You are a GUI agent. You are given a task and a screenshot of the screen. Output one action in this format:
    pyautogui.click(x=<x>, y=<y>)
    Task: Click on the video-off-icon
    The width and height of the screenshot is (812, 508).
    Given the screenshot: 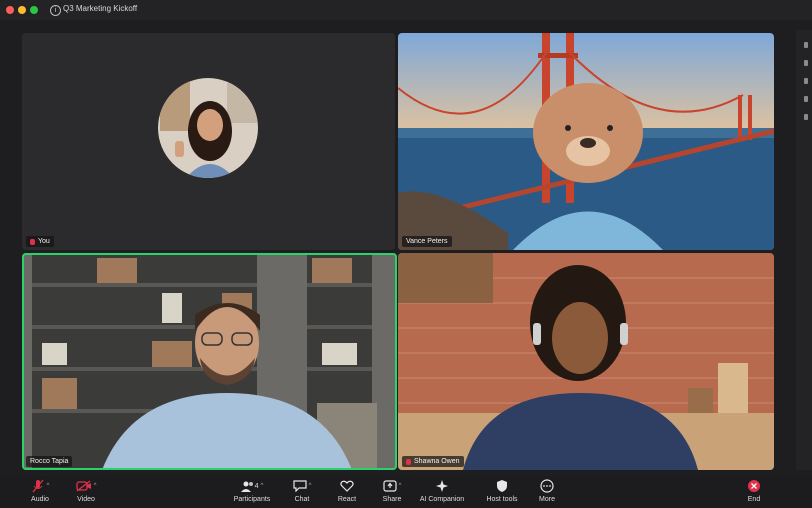 What is the action you would take?
    pyautogui.click(x=83, y=486)
    